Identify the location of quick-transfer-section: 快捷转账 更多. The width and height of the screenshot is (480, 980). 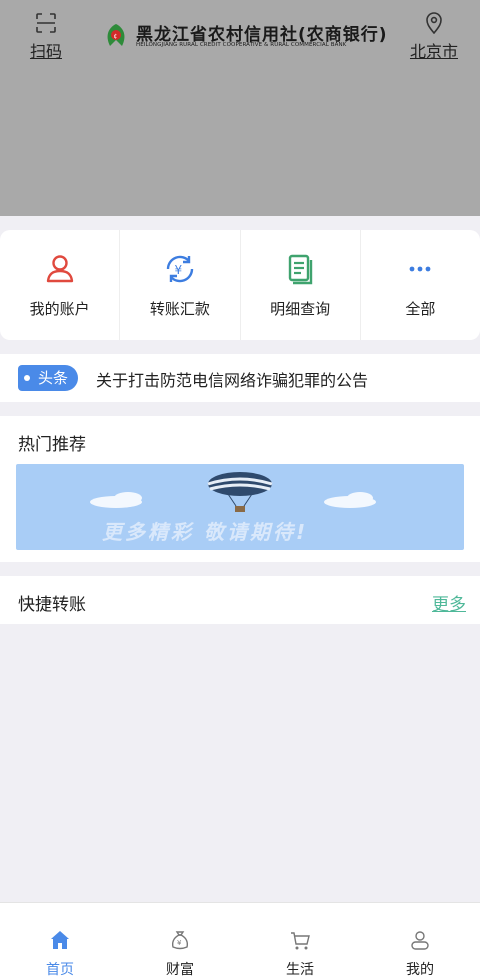
(240, 600).